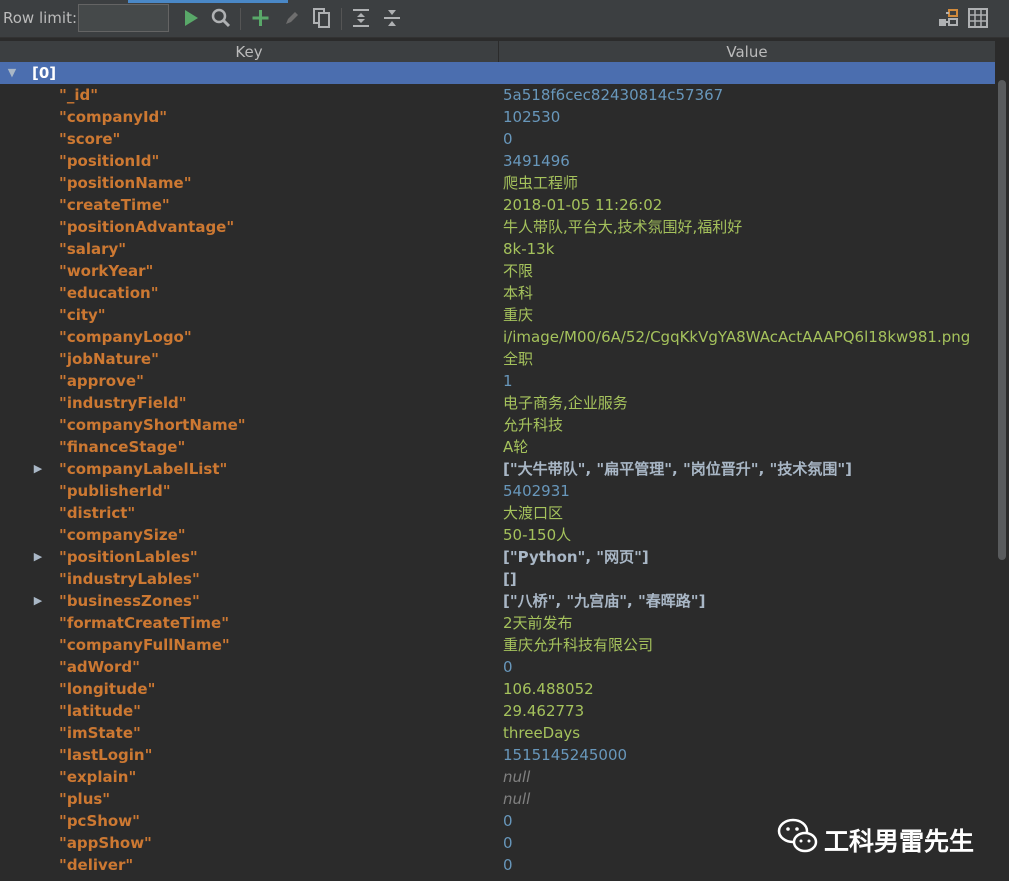 The height and width of the screenshot is (881, 1009). Describe the element at coordinates (292, 18) in the screenshot. I see `pencil-icon` at that location.